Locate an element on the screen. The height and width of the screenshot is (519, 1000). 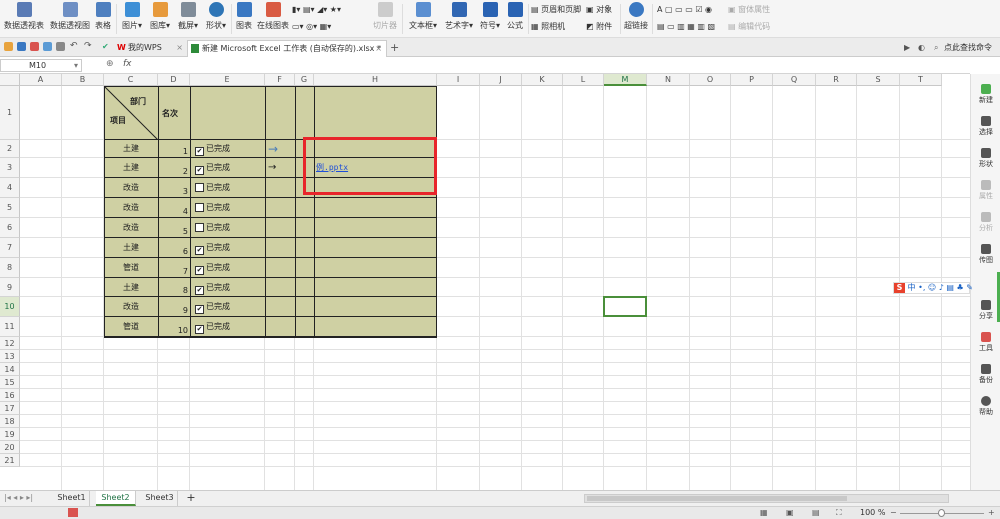
row-header-20: 20 is located at coordinates (10, 447).